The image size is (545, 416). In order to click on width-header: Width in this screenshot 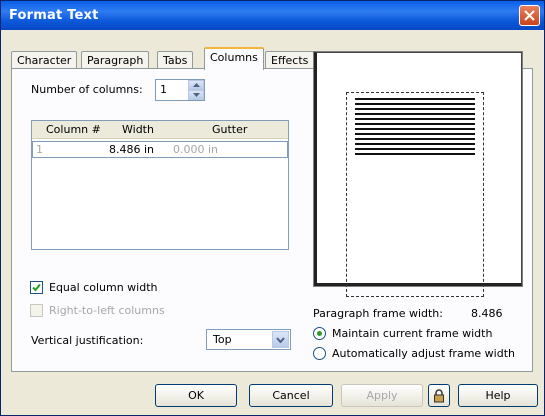, I will do `click(138, 129)`.